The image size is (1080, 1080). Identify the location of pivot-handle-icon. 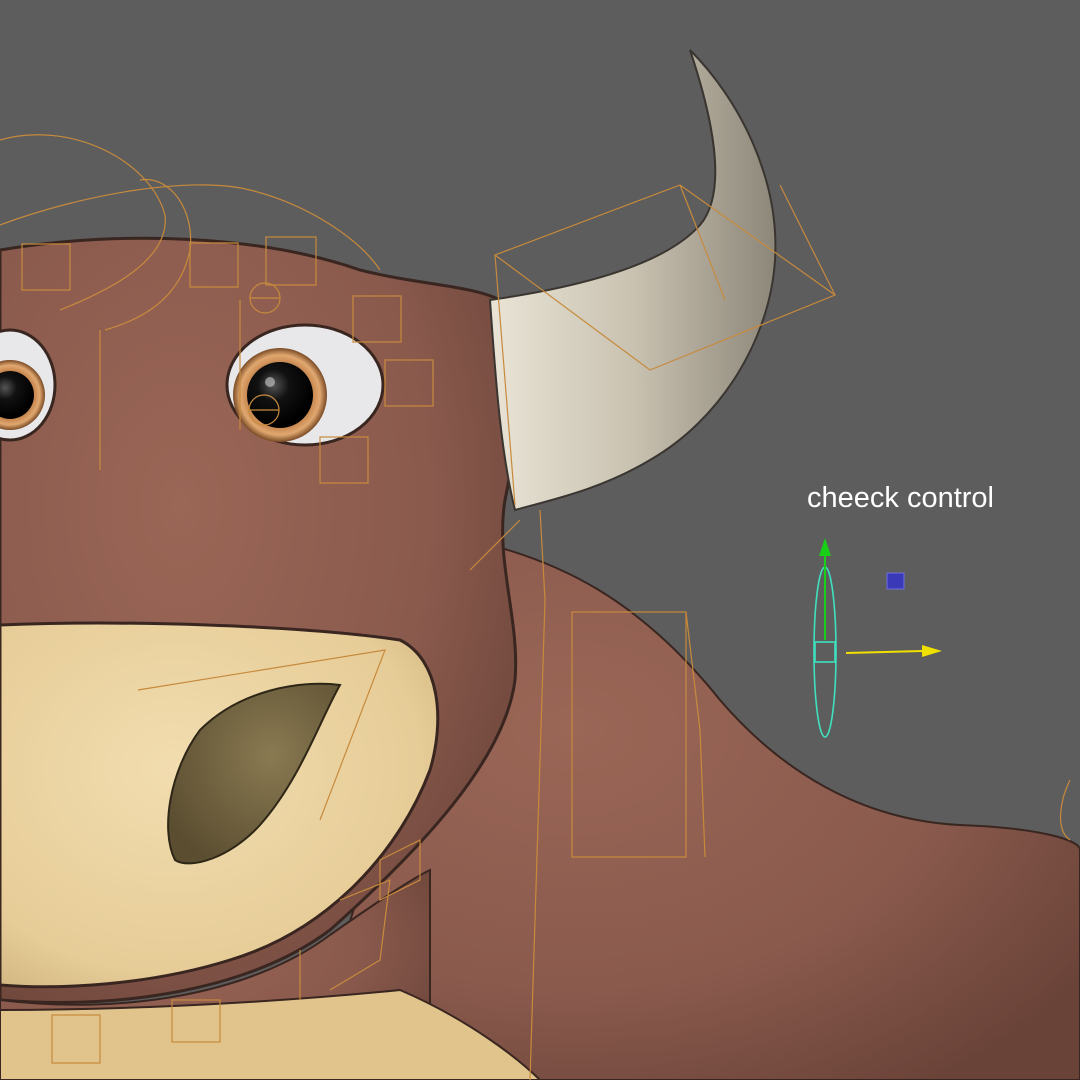
(895, 581).